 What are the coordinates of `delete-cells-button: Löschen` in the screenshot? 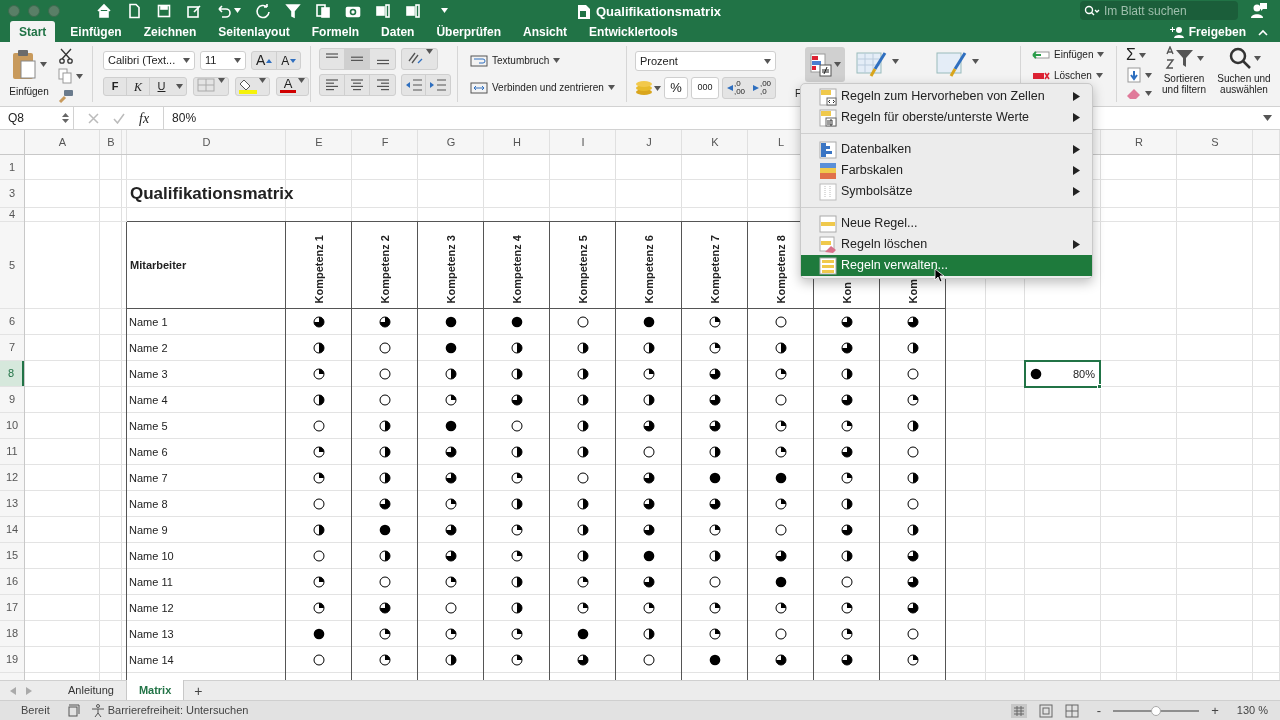 It's located at (1074, 75).